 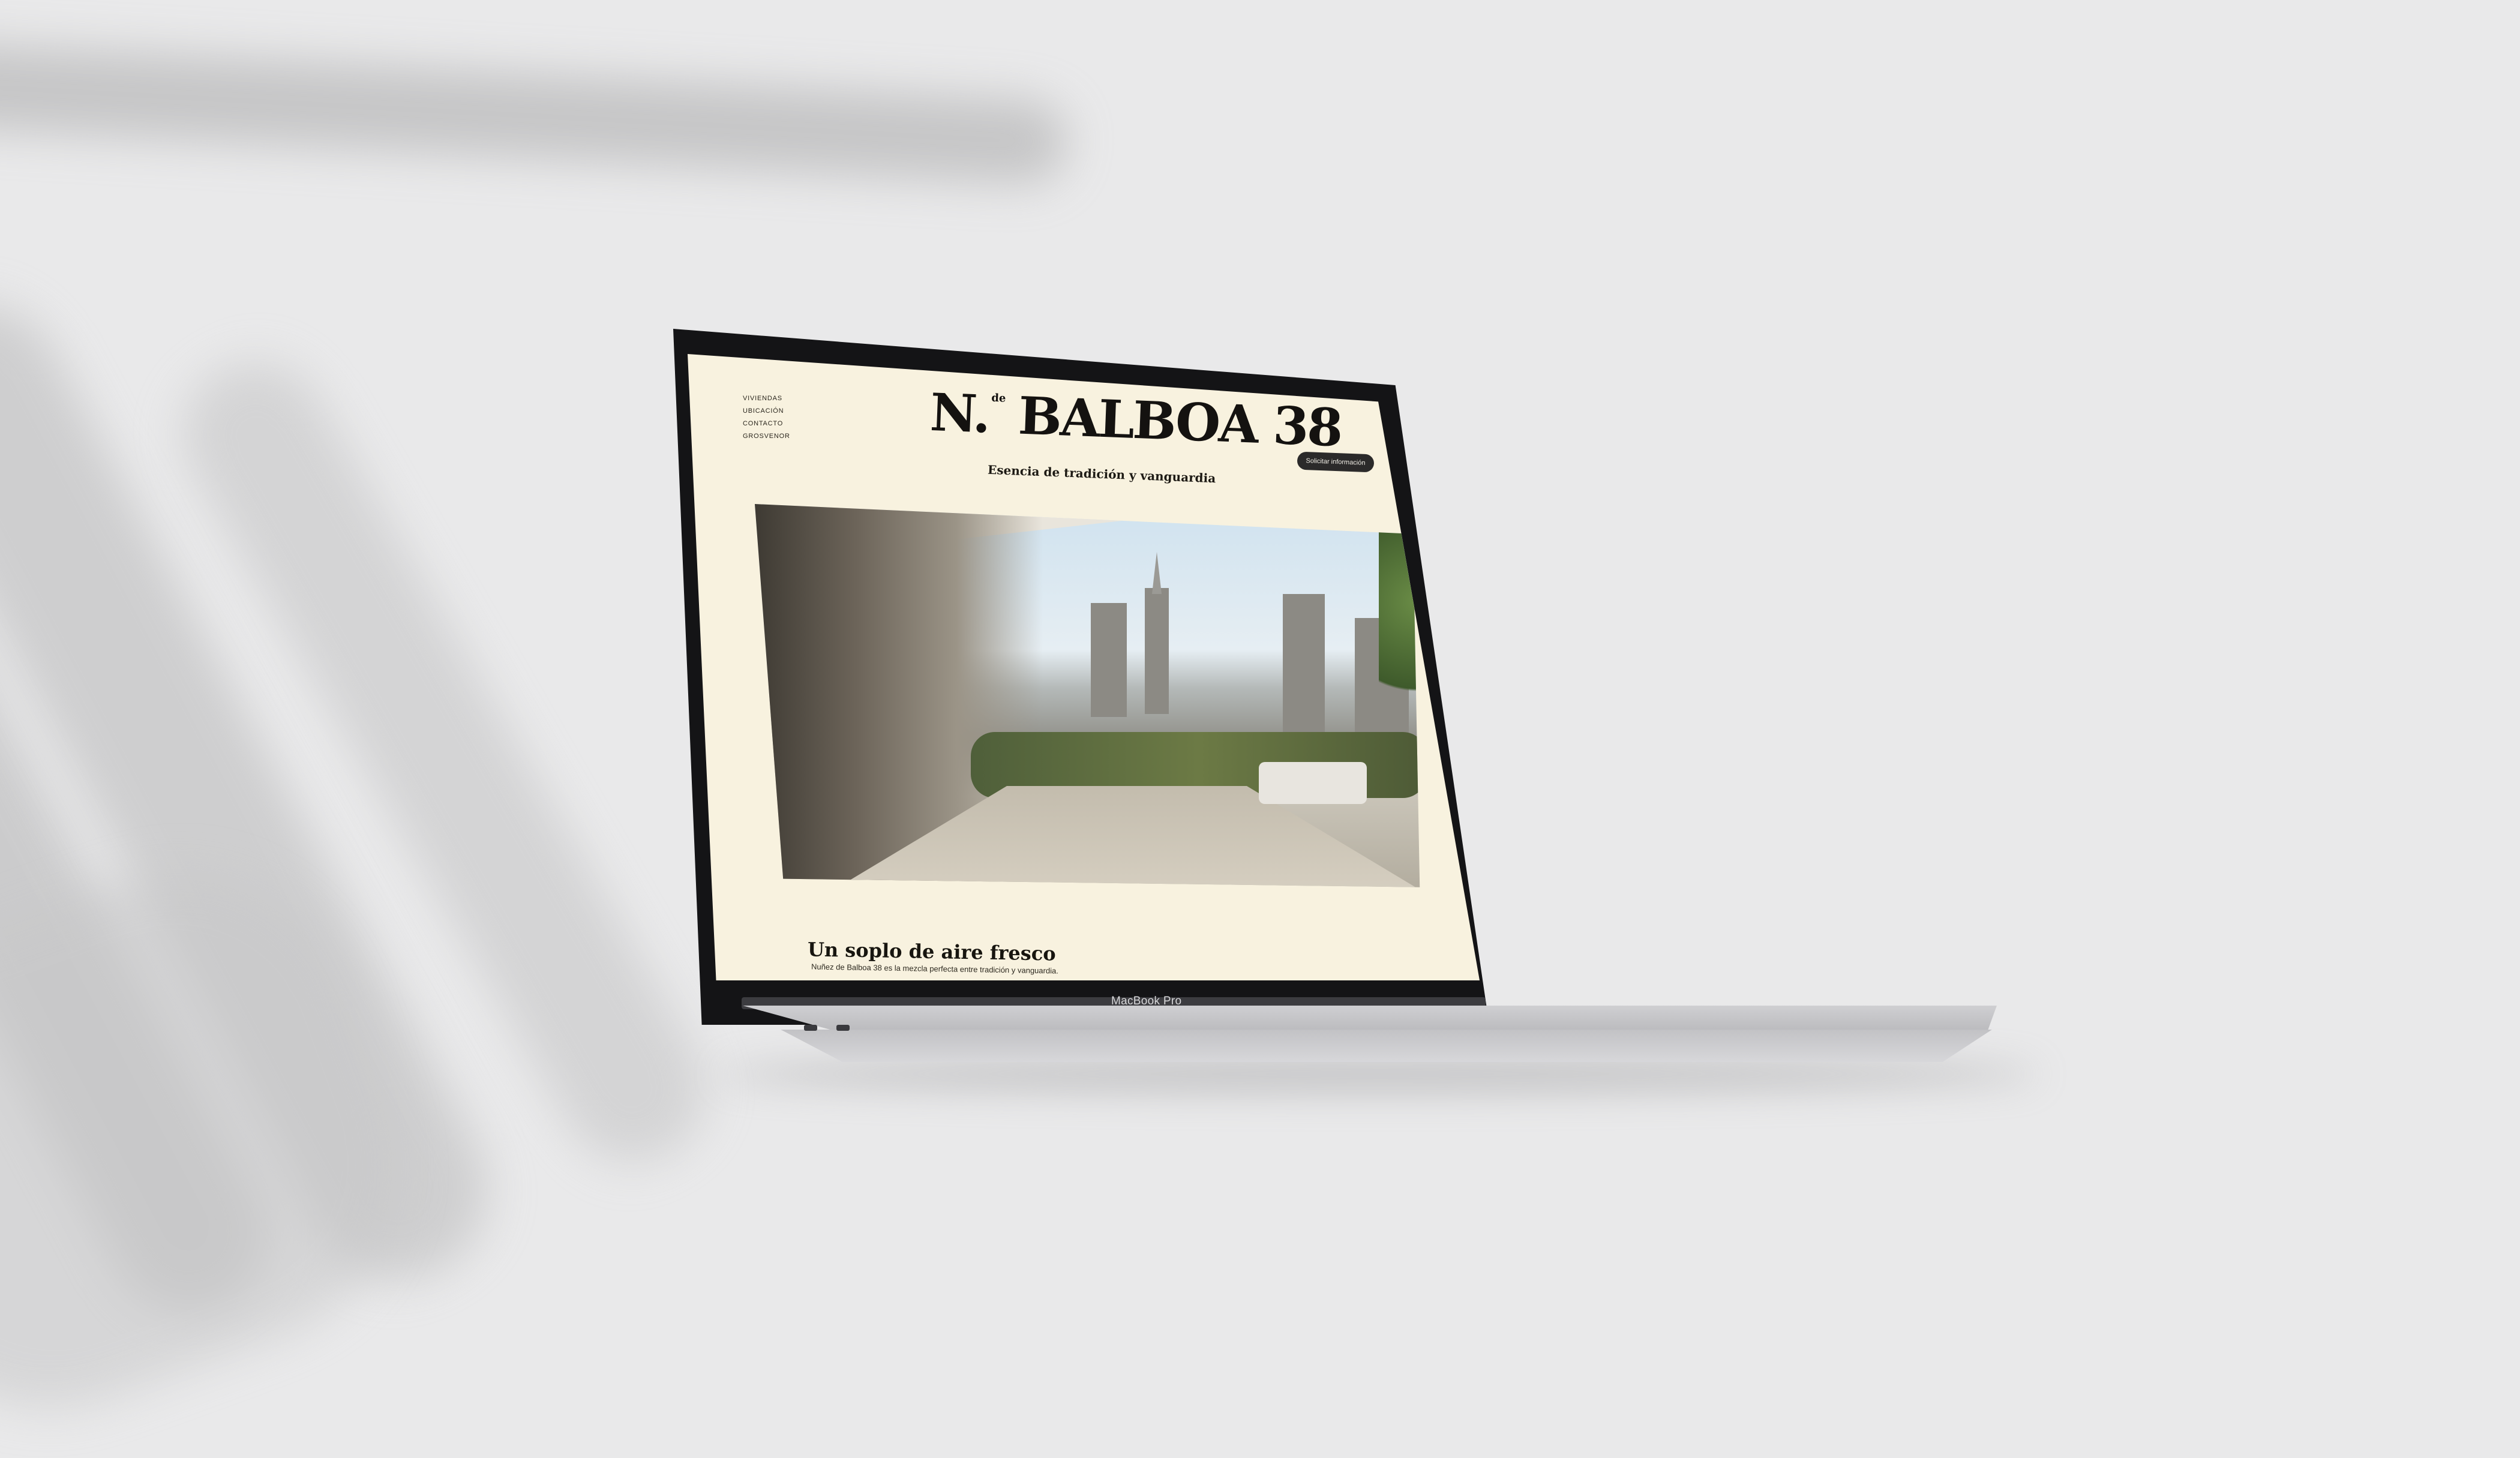 I want to click on nav-item-contacto: CONTACTO, so click(x=766, y=423).